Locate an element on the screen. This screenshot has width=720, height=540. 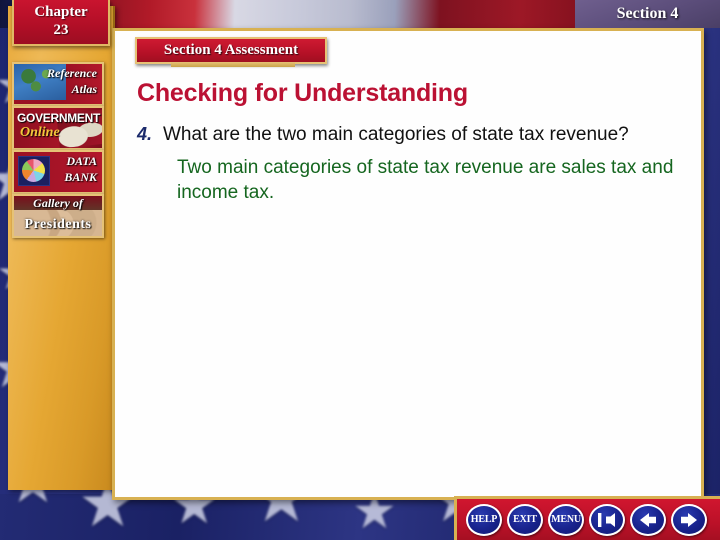
assessment-banner-label: Section 4 Assessment is located at coordinates (231, 50).